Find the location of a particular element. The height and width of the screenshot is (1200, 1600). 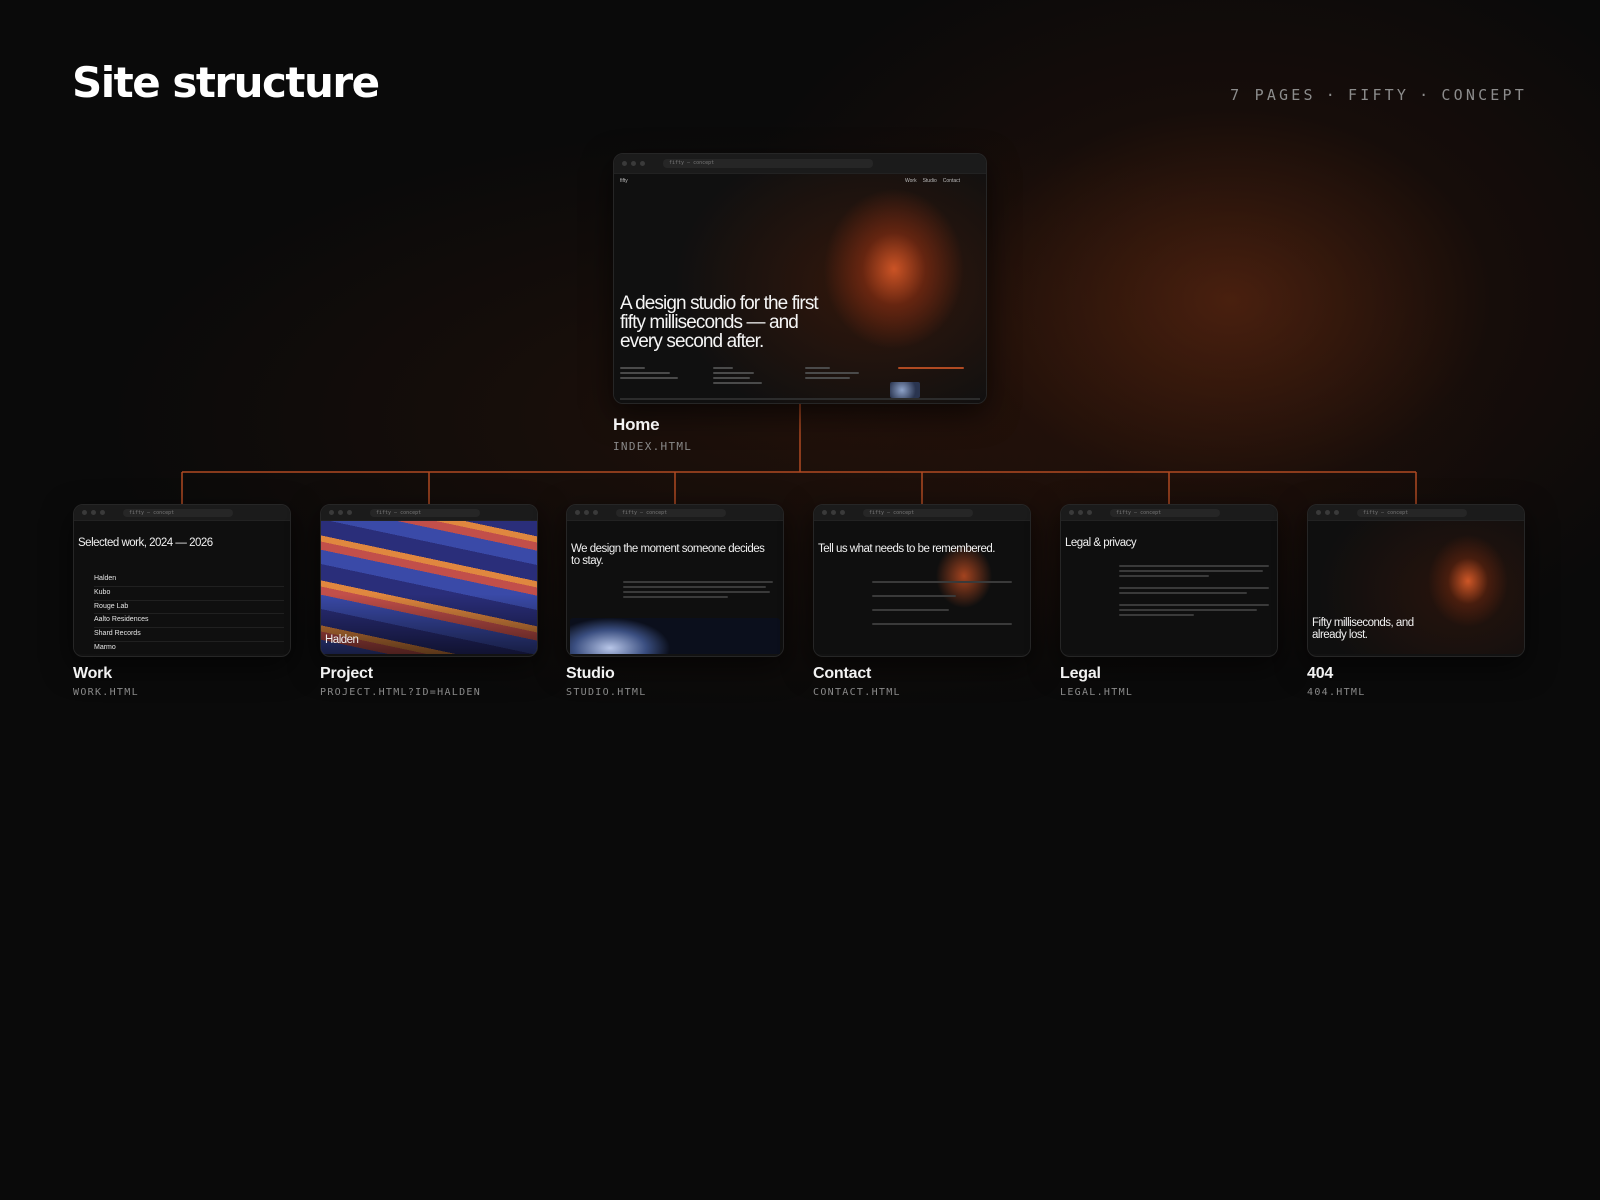

nav-work: Work is located at coordinates (911, 181).